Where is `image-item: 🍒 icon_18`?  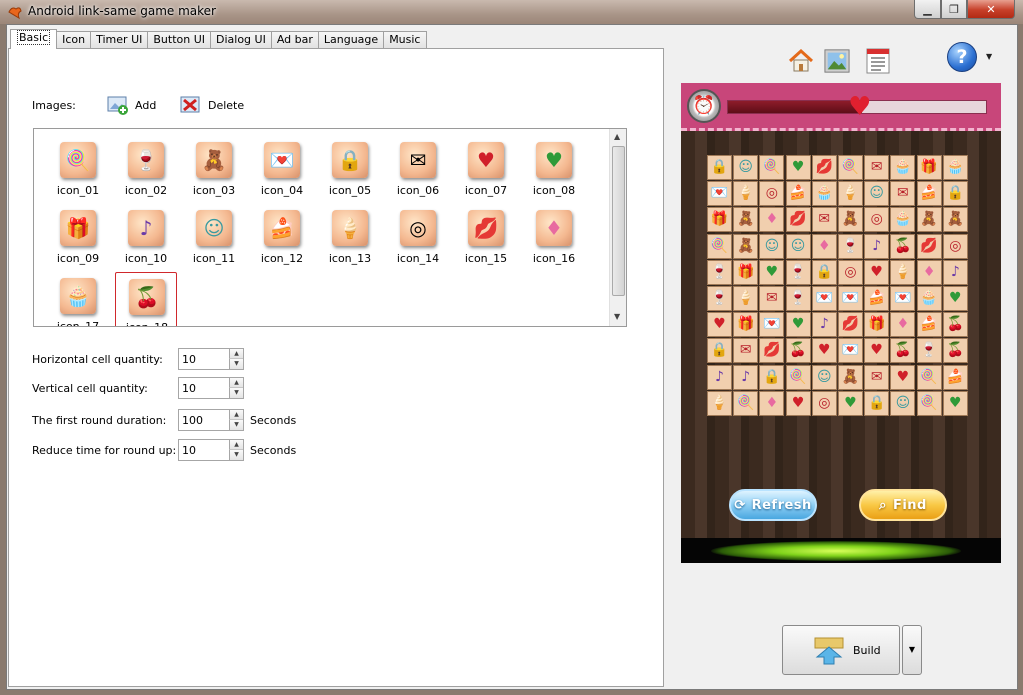
image-item: 🍒 icon_18 is located at coordinates (146, 299).